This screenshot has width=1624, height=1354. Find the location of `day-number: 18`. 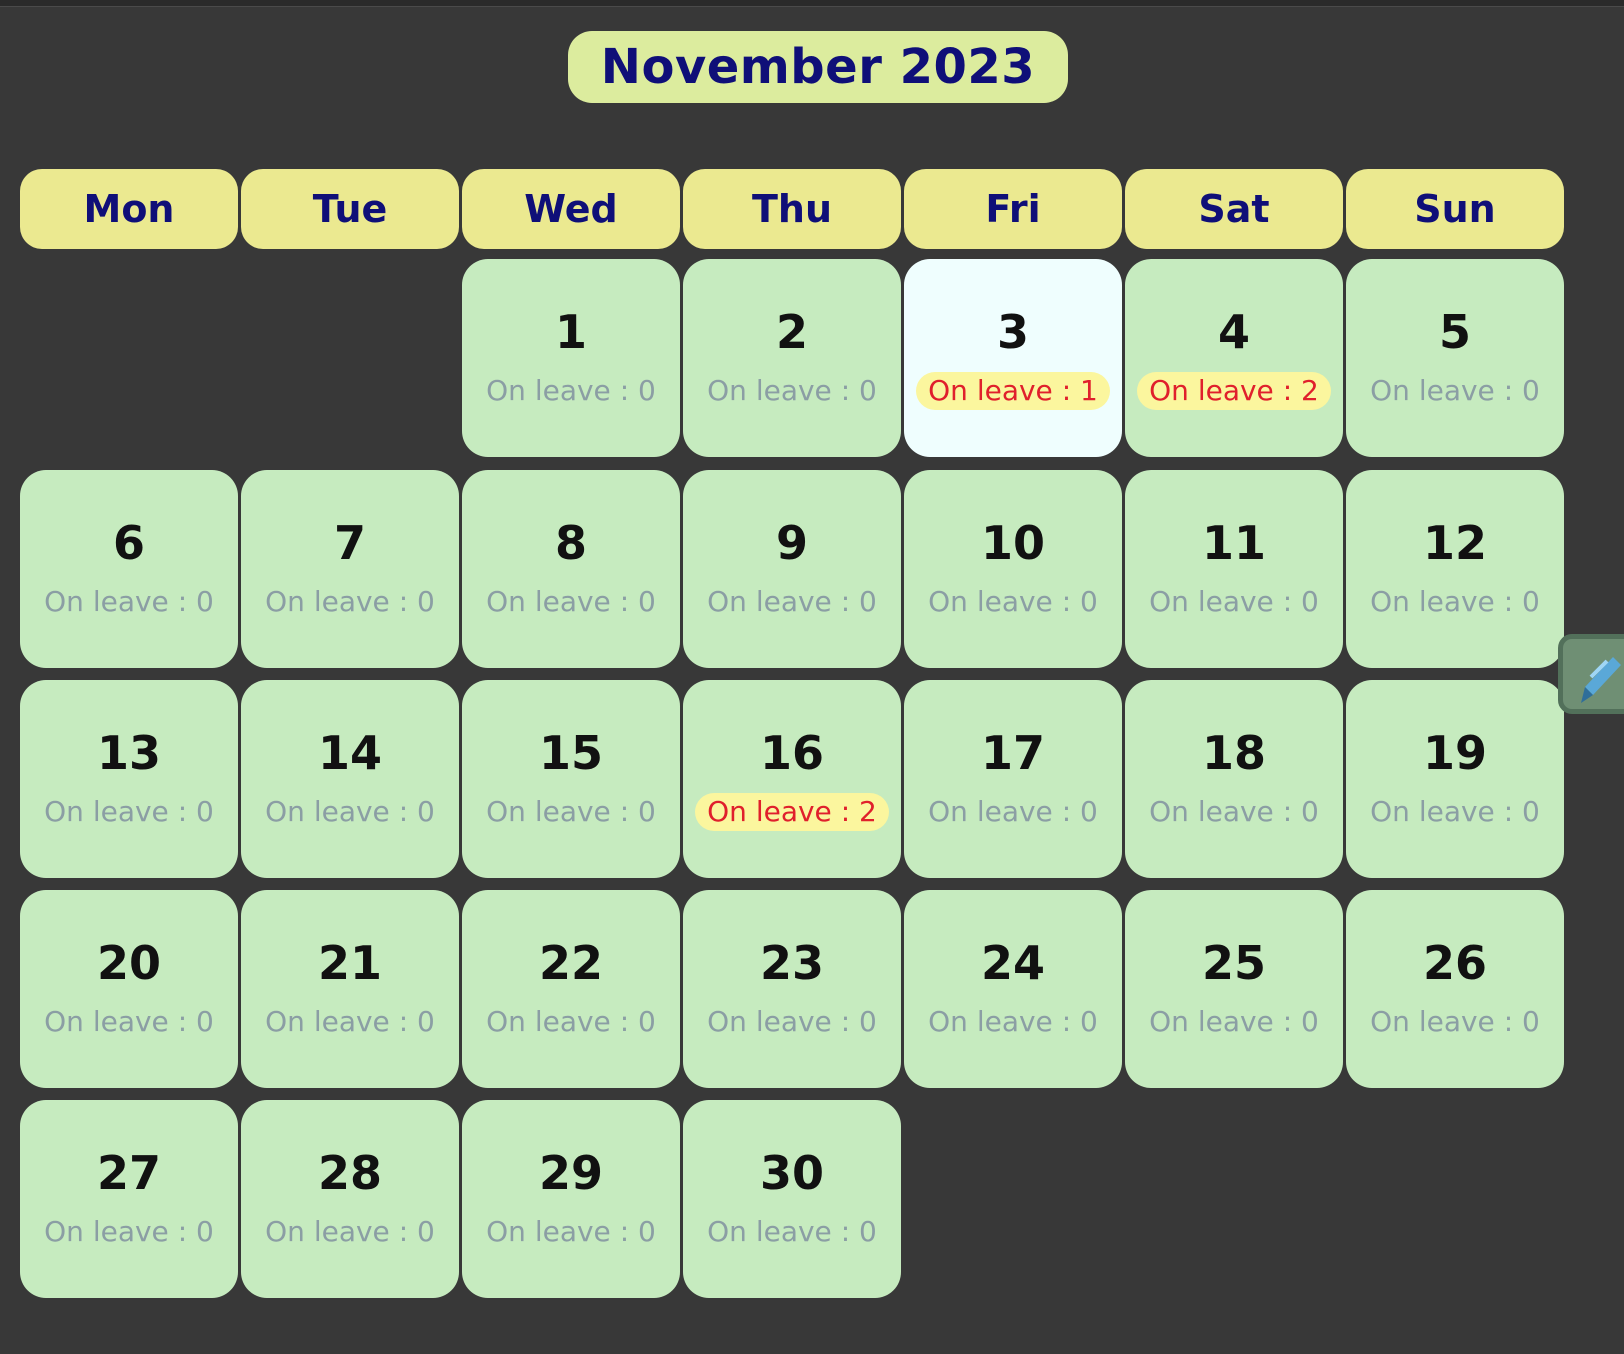

day-number: 18 is located at coordinates (1233, 753).